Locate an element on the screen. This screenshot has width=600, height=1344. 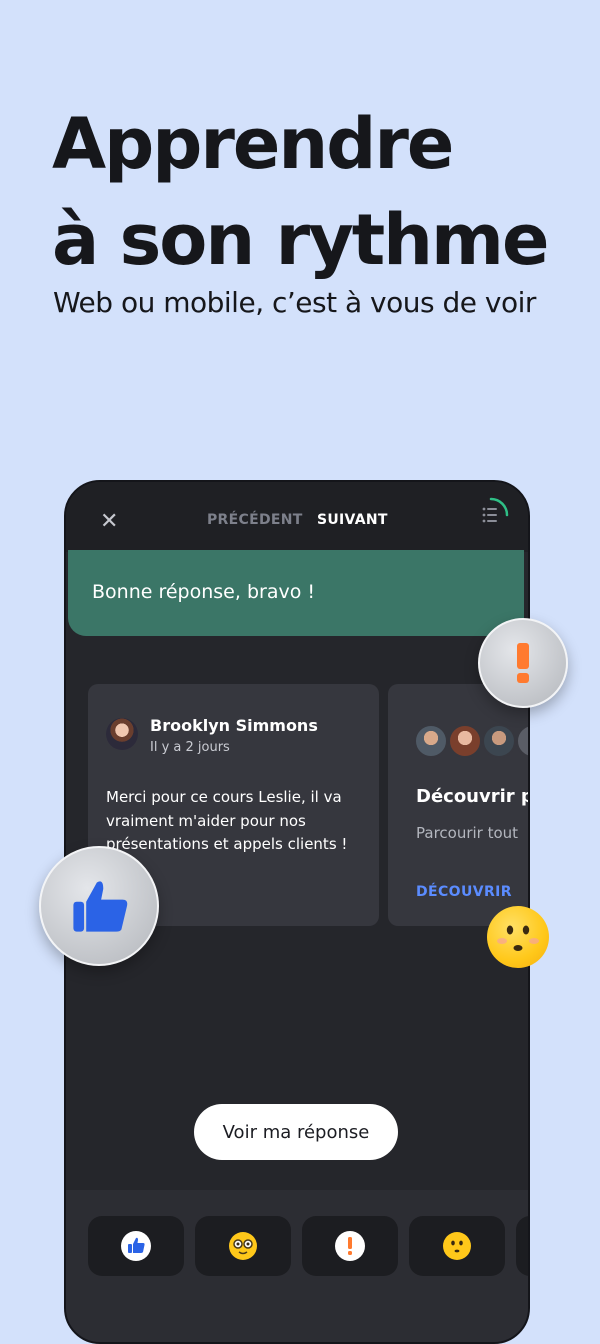
hero-title: Apprendre à son rythme is located at coordinates (300, 192).